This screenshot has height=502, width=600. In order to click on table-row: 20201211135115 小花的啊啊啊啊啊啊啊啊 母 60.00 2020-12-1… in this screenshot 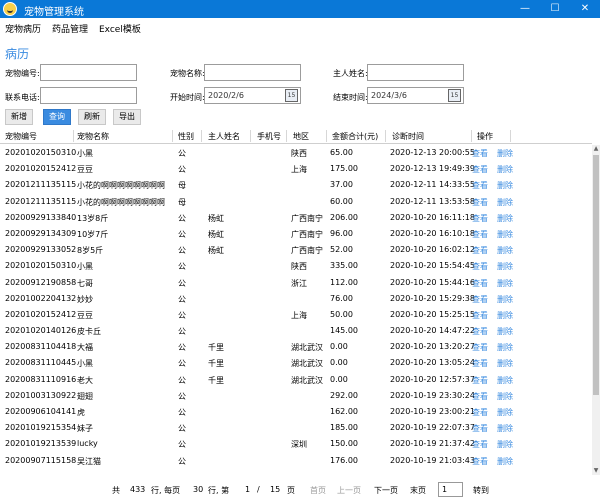, I will do `click(296, 202)`.